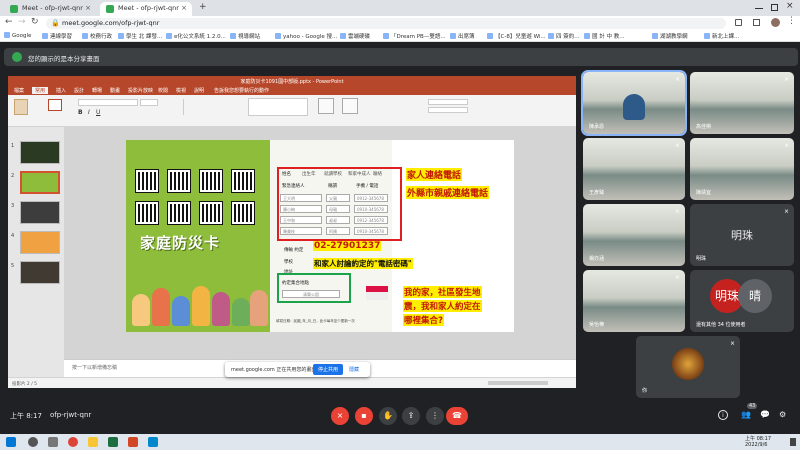 This screenshot has width=800, height=450. I want to click on participant-tile: 陳承恩 ⨯, so click(634, 103).